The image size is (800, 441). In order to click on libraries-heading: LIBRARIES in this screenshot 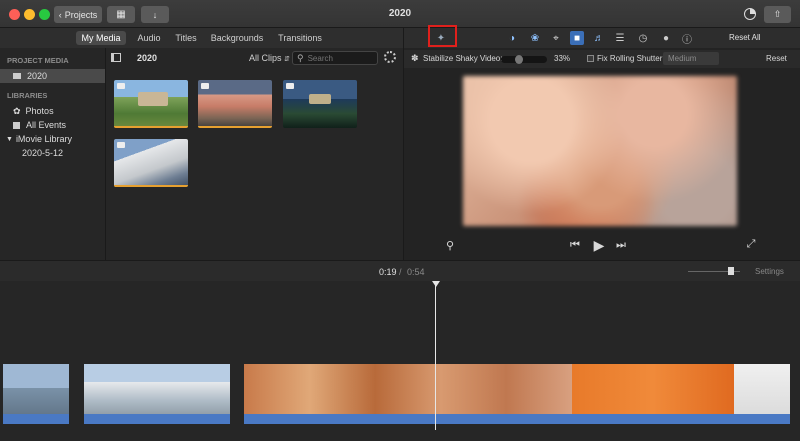, I will do `click(27, 95)`.